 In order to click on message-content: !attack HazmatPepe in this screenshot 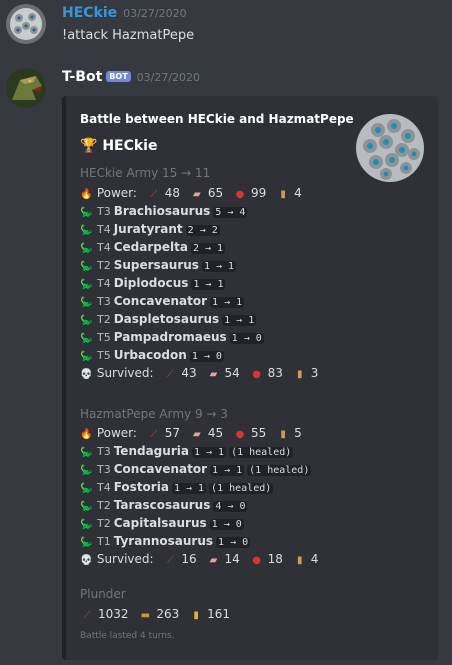, I will do `click(128, 35)`.